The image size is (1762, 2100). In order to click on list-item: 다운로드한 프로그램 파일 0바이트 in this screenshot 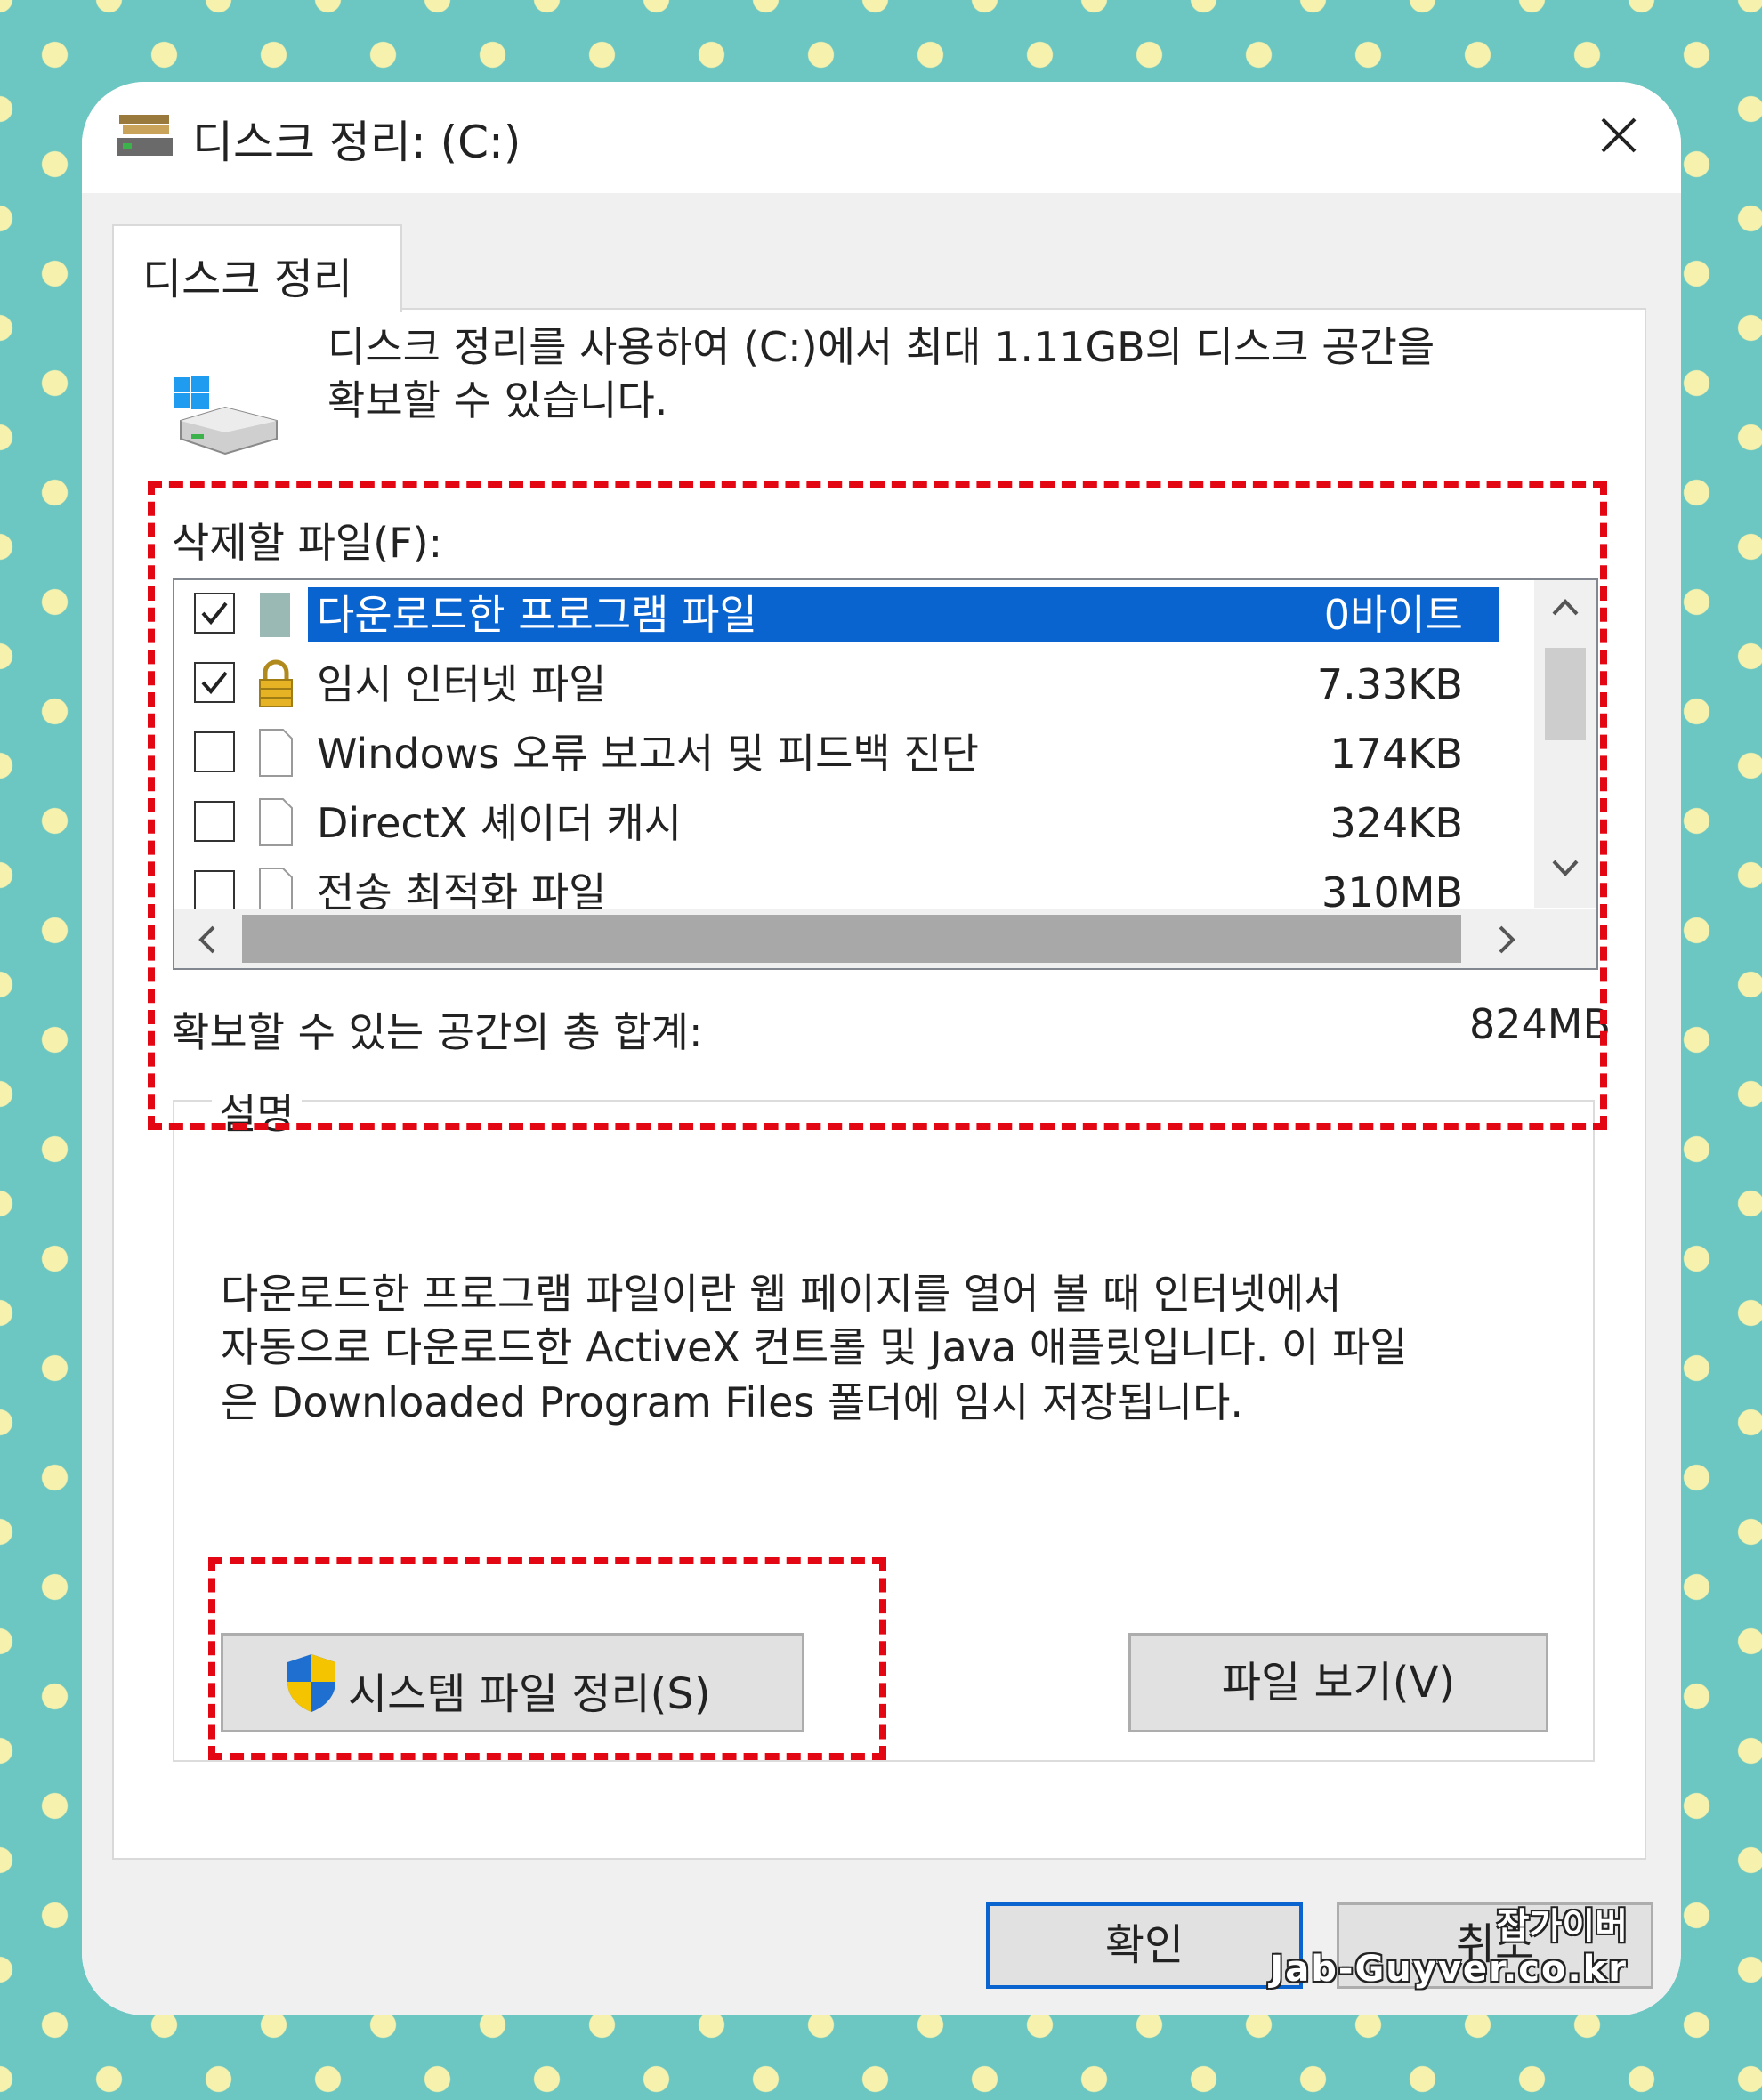, I will do `click(850, 615)`.